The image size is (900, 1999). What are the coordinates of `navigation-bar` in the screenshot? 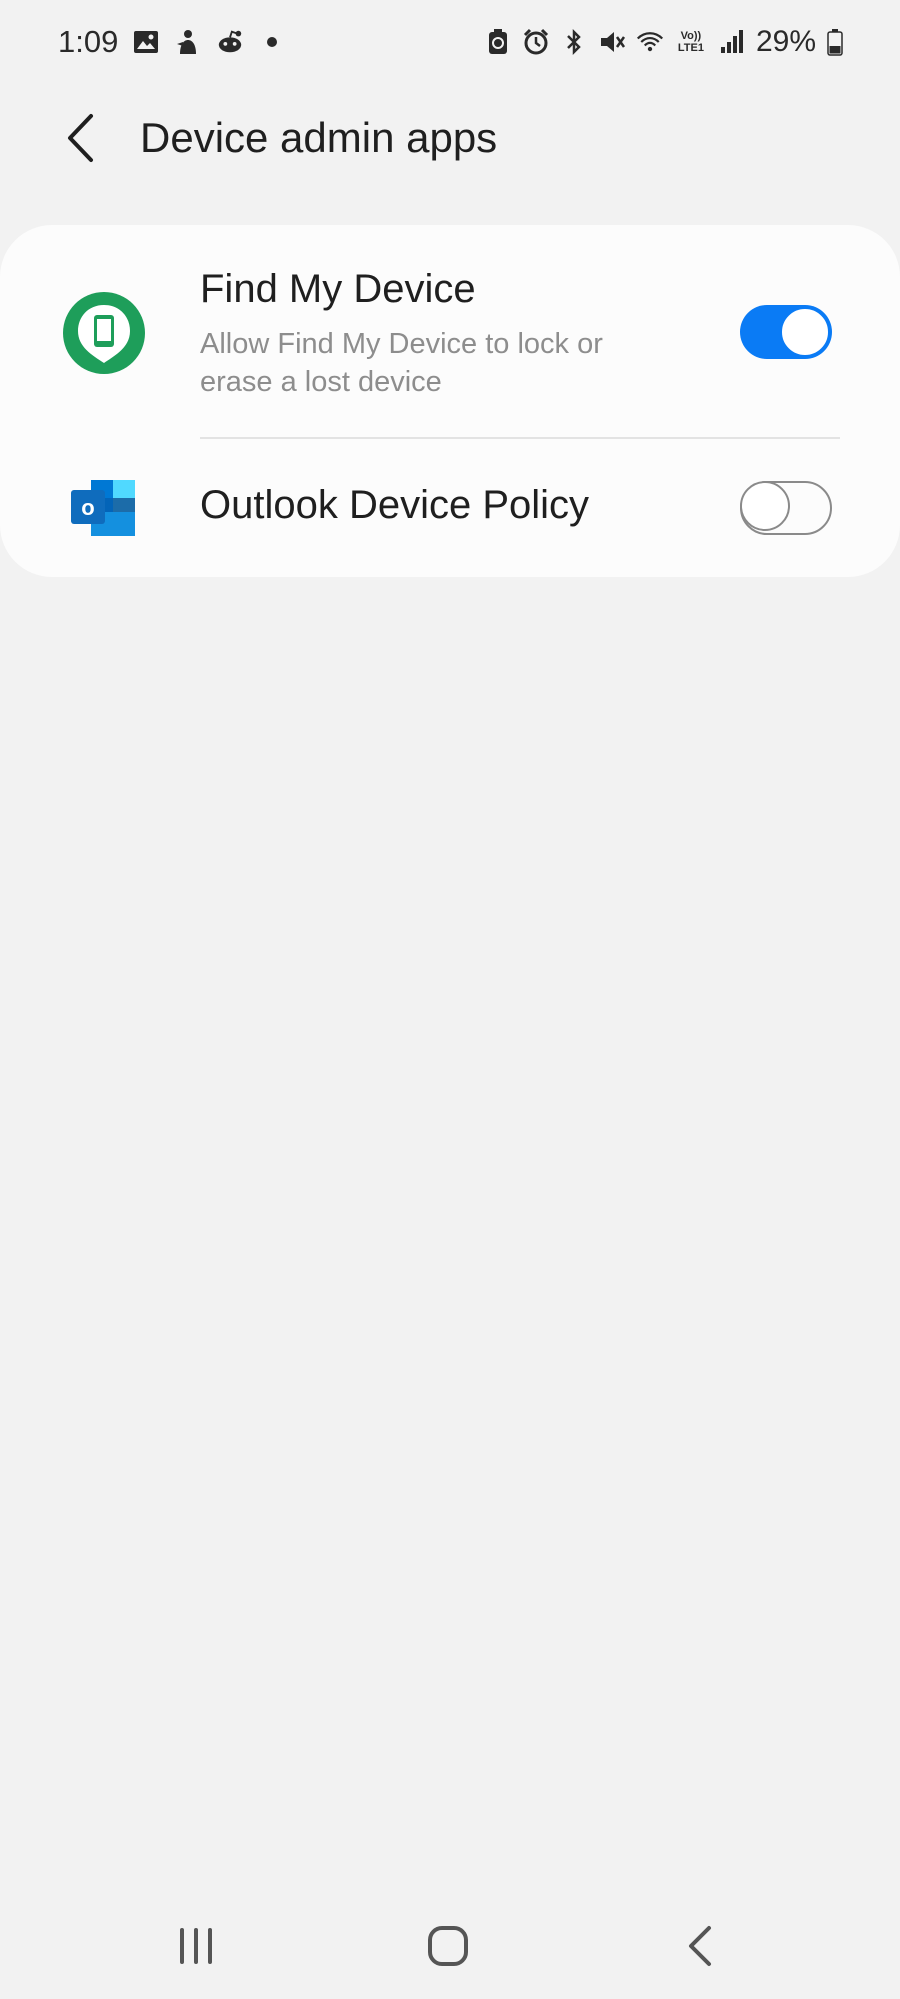 It's located at (450, 1949).